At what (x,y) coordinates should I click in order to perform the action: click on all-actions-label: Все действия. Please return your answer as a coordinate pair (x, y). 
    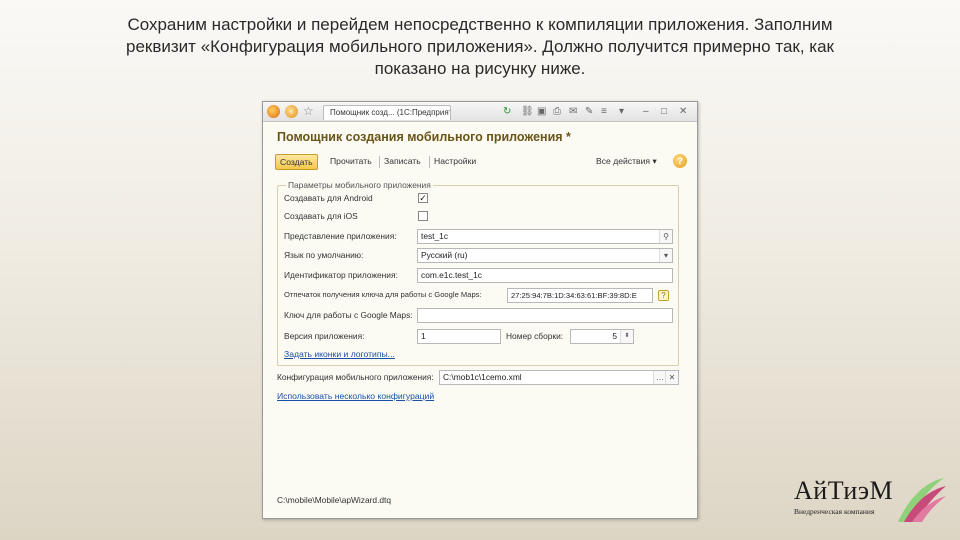
    Looking at the image, I should click on (623, 161).